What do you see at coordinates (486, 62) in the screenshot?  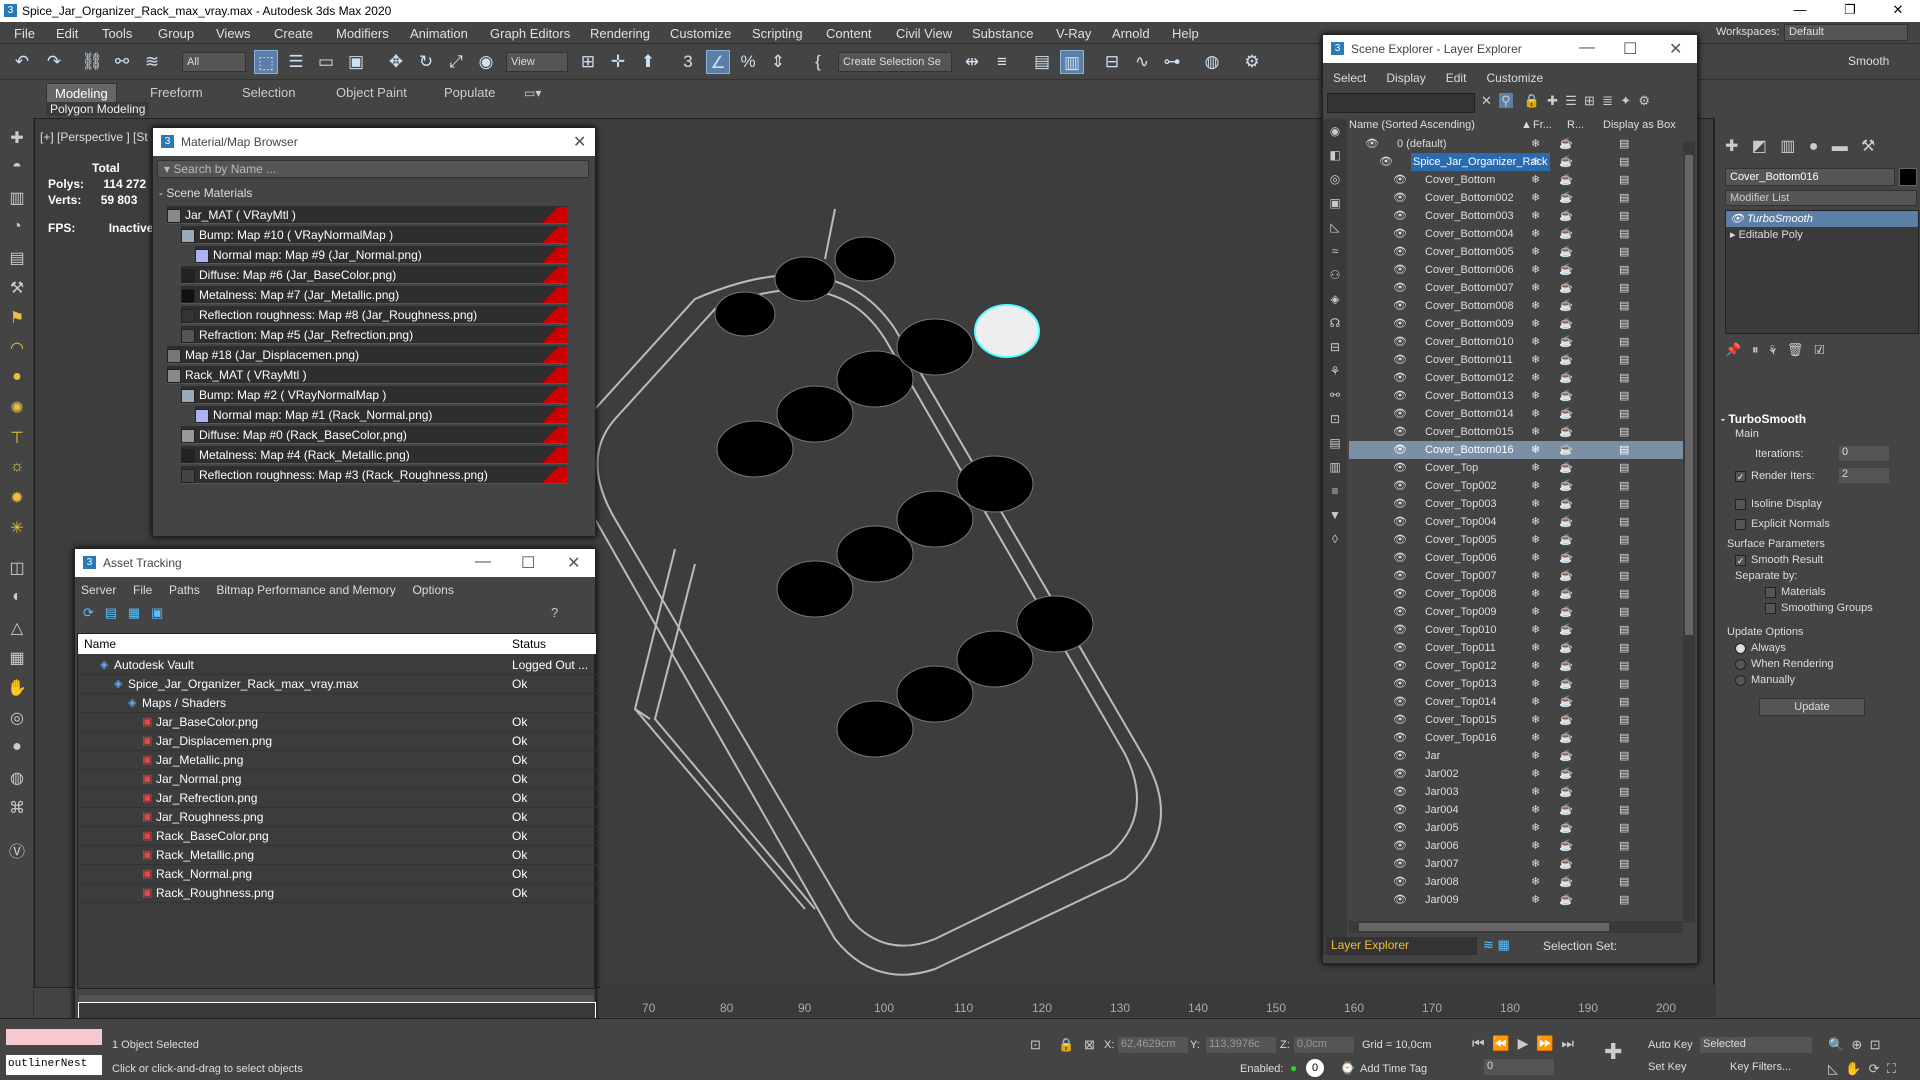 I see `placement-icon: ◉` at bounding box center [486, 62].